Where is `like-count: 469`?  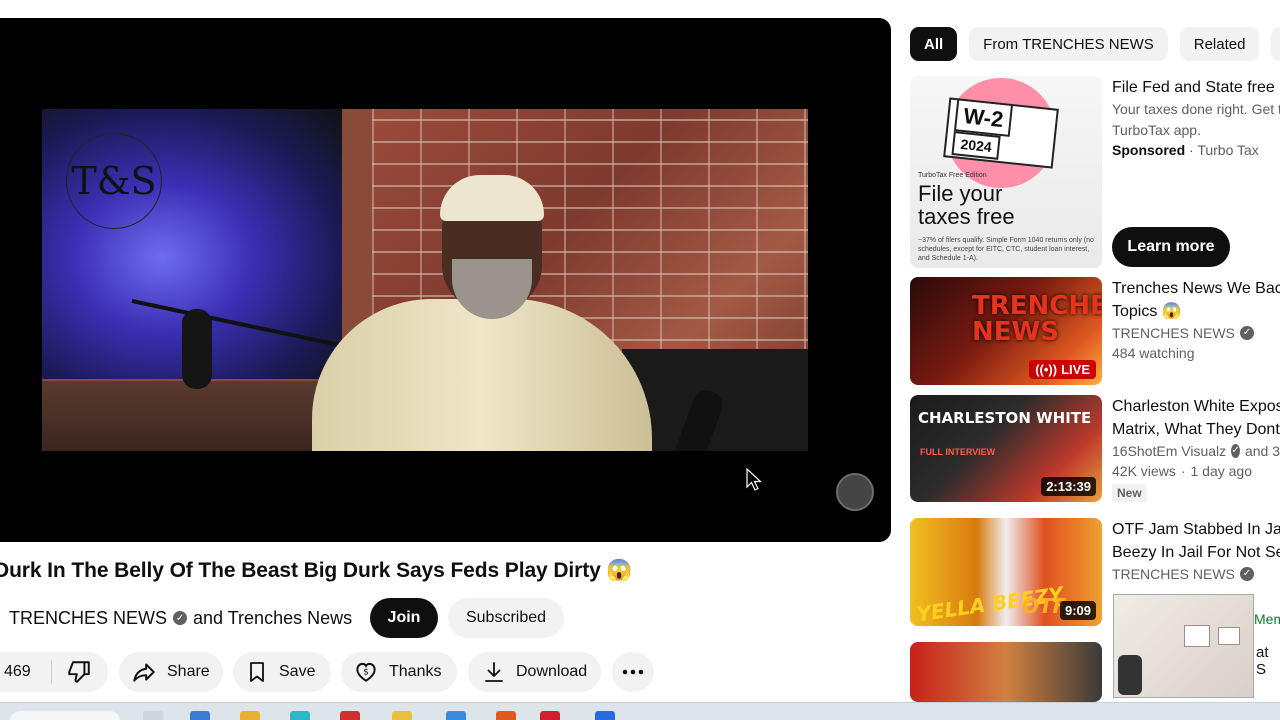 like-count: 469 is located at coordinates (17, 672).